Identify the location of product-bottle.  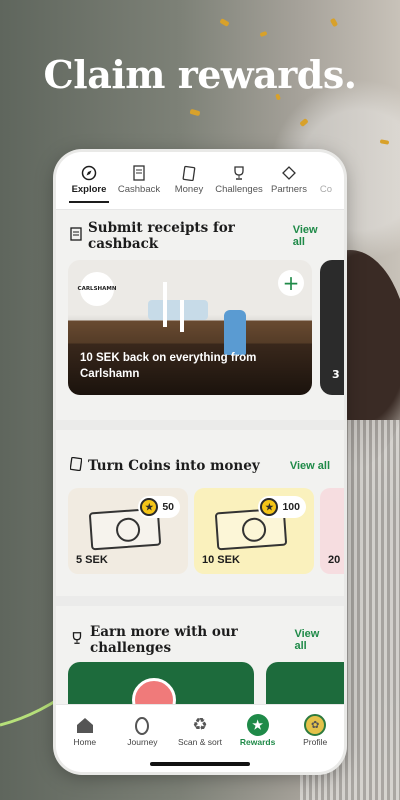
(235, 332).